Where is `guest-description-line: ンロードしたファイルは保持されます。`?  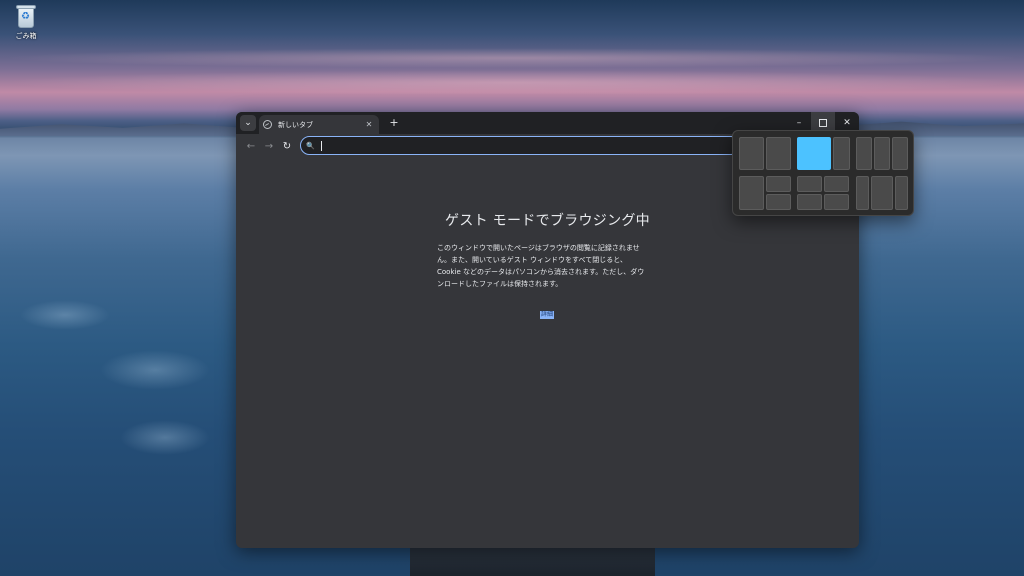
guest-description-line: ンロードしたファイルは保持されます。 is located at coordinates (500, 284).